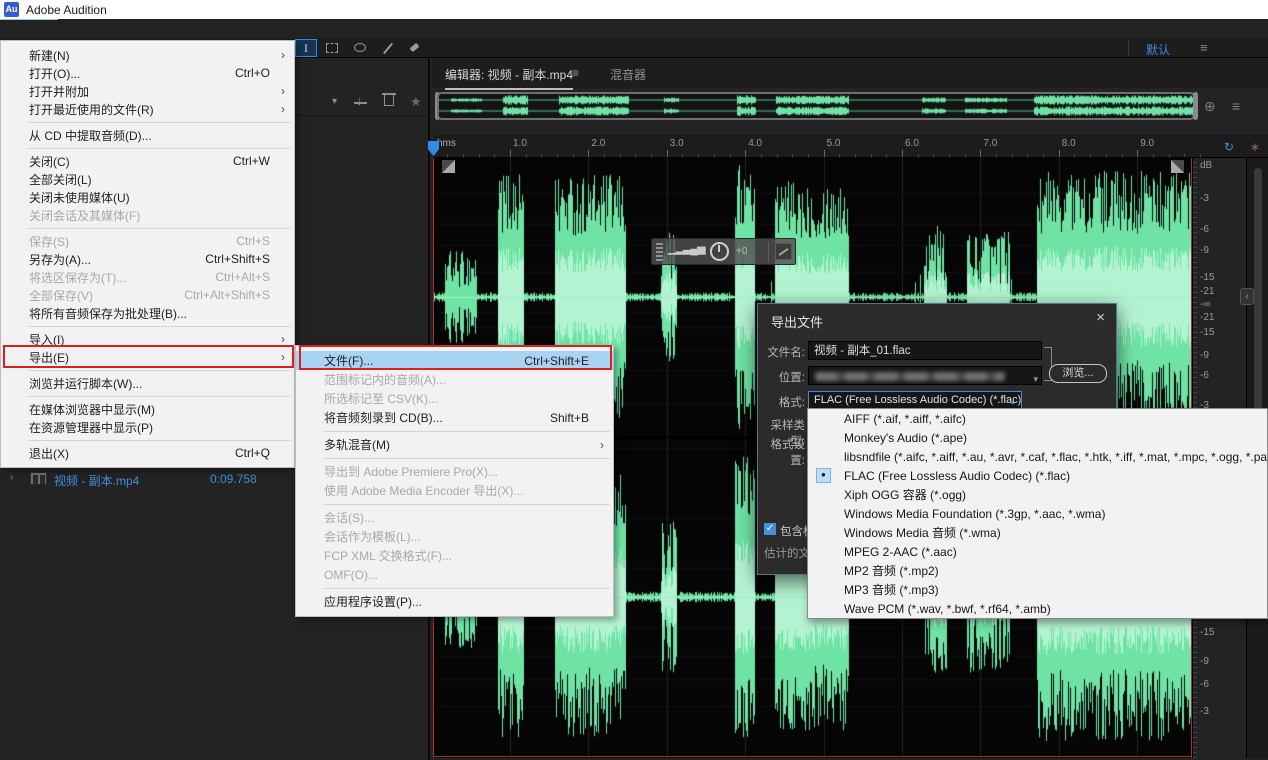 The image size is (1268, 760). I want to click on file-menu-item-3: 打开最近使用的文件(R) ›, so click(147, 109).